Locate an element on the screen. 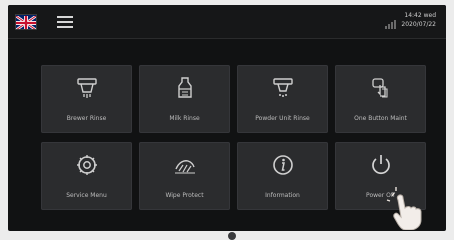 This screenshot has width=454, height=240. service-menu-button: Service Menu is located at coordinates (86, 176).